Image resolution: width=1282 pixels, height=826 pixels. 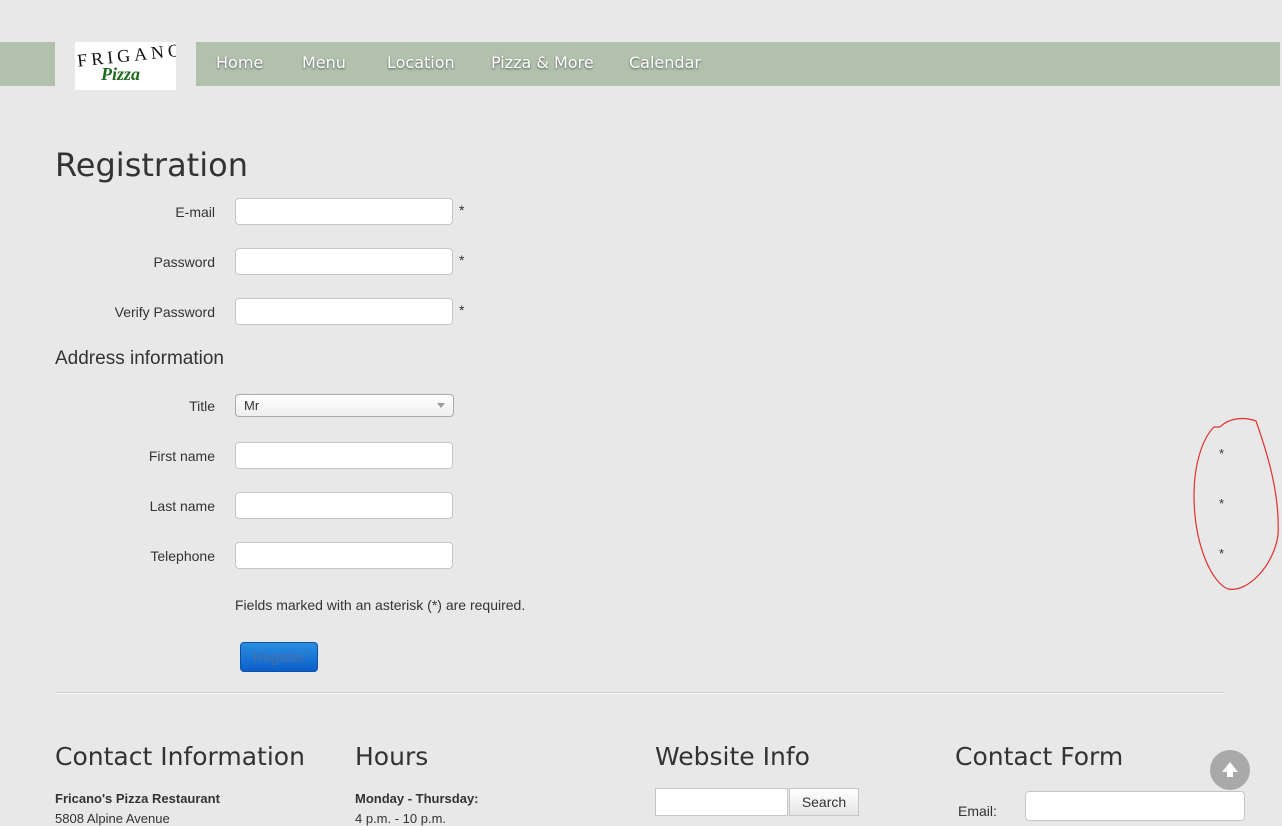 What do you see at coordinates (824, 802) in the screenshot?
I see `footer-search-button: Search` at bounding box center [824, 802].